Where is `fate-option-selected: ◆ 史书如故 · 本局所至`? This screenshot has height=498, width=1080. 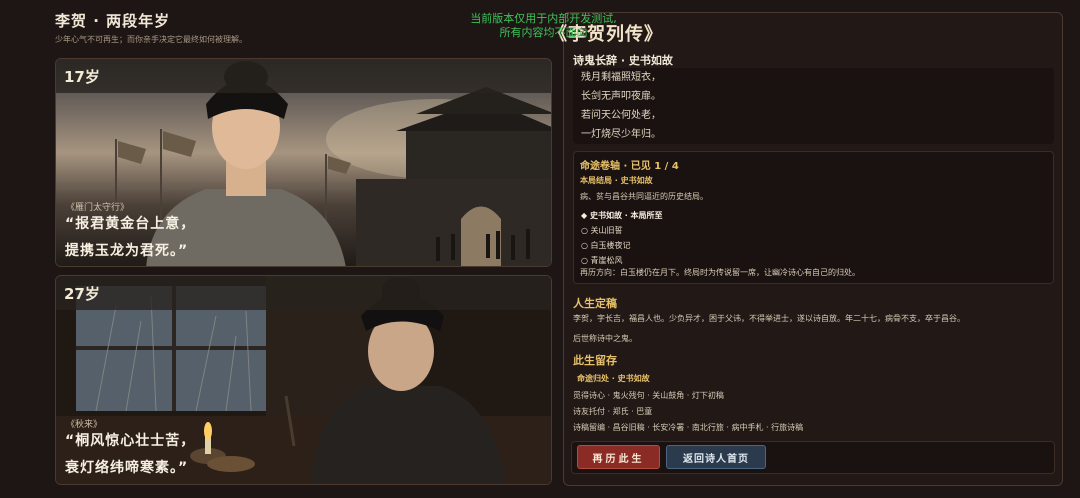 fate-option-selected: ◆ 史书如故 · 本局所至 is located at coordinates (622, 215).